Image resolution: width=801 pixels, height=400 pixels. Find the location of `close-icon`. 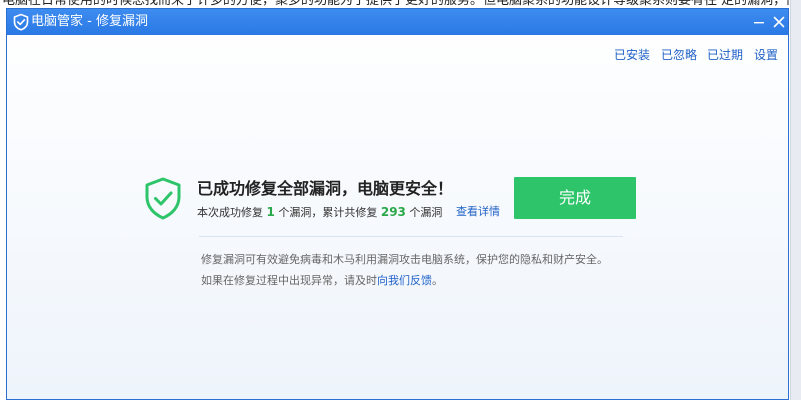

close-icon is located at coordinates (779, 22).